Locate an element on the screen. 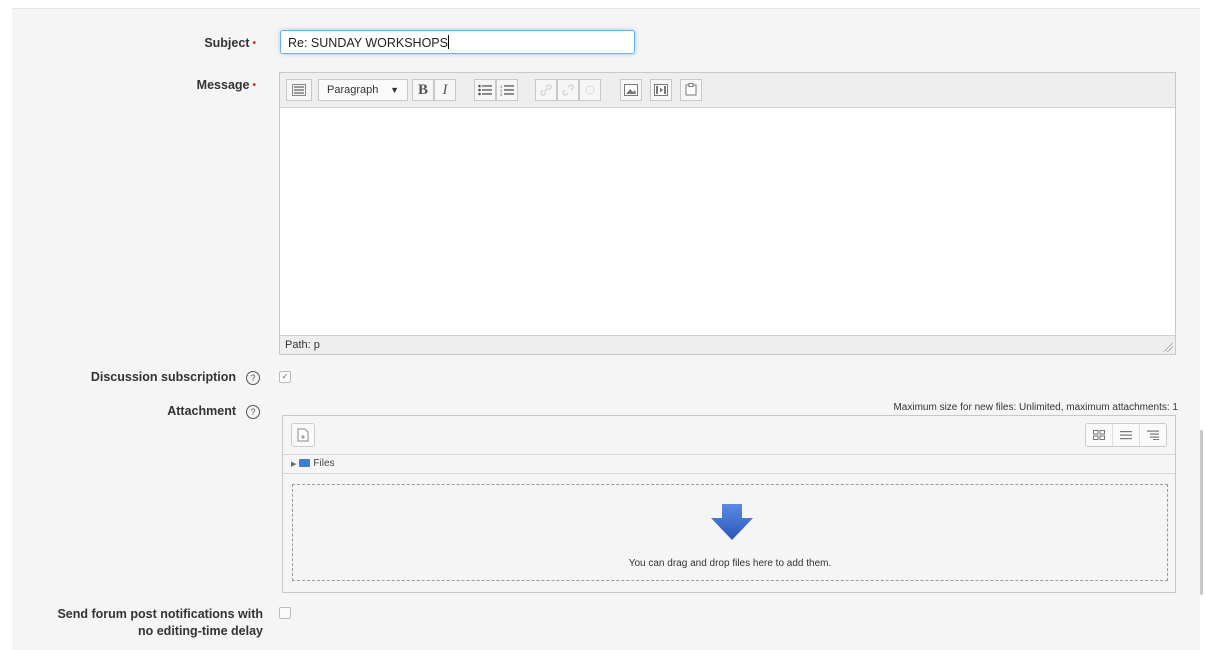  send-notifications-checkbox is located at coordinates (285, 613).